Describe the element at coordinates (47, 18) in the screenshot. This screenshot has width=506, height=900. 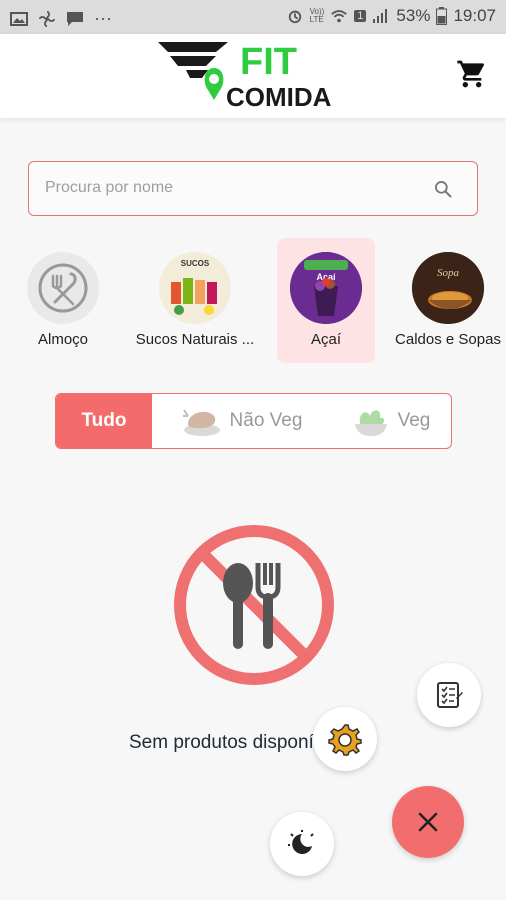
I see `fan-notification-icon` at that location.